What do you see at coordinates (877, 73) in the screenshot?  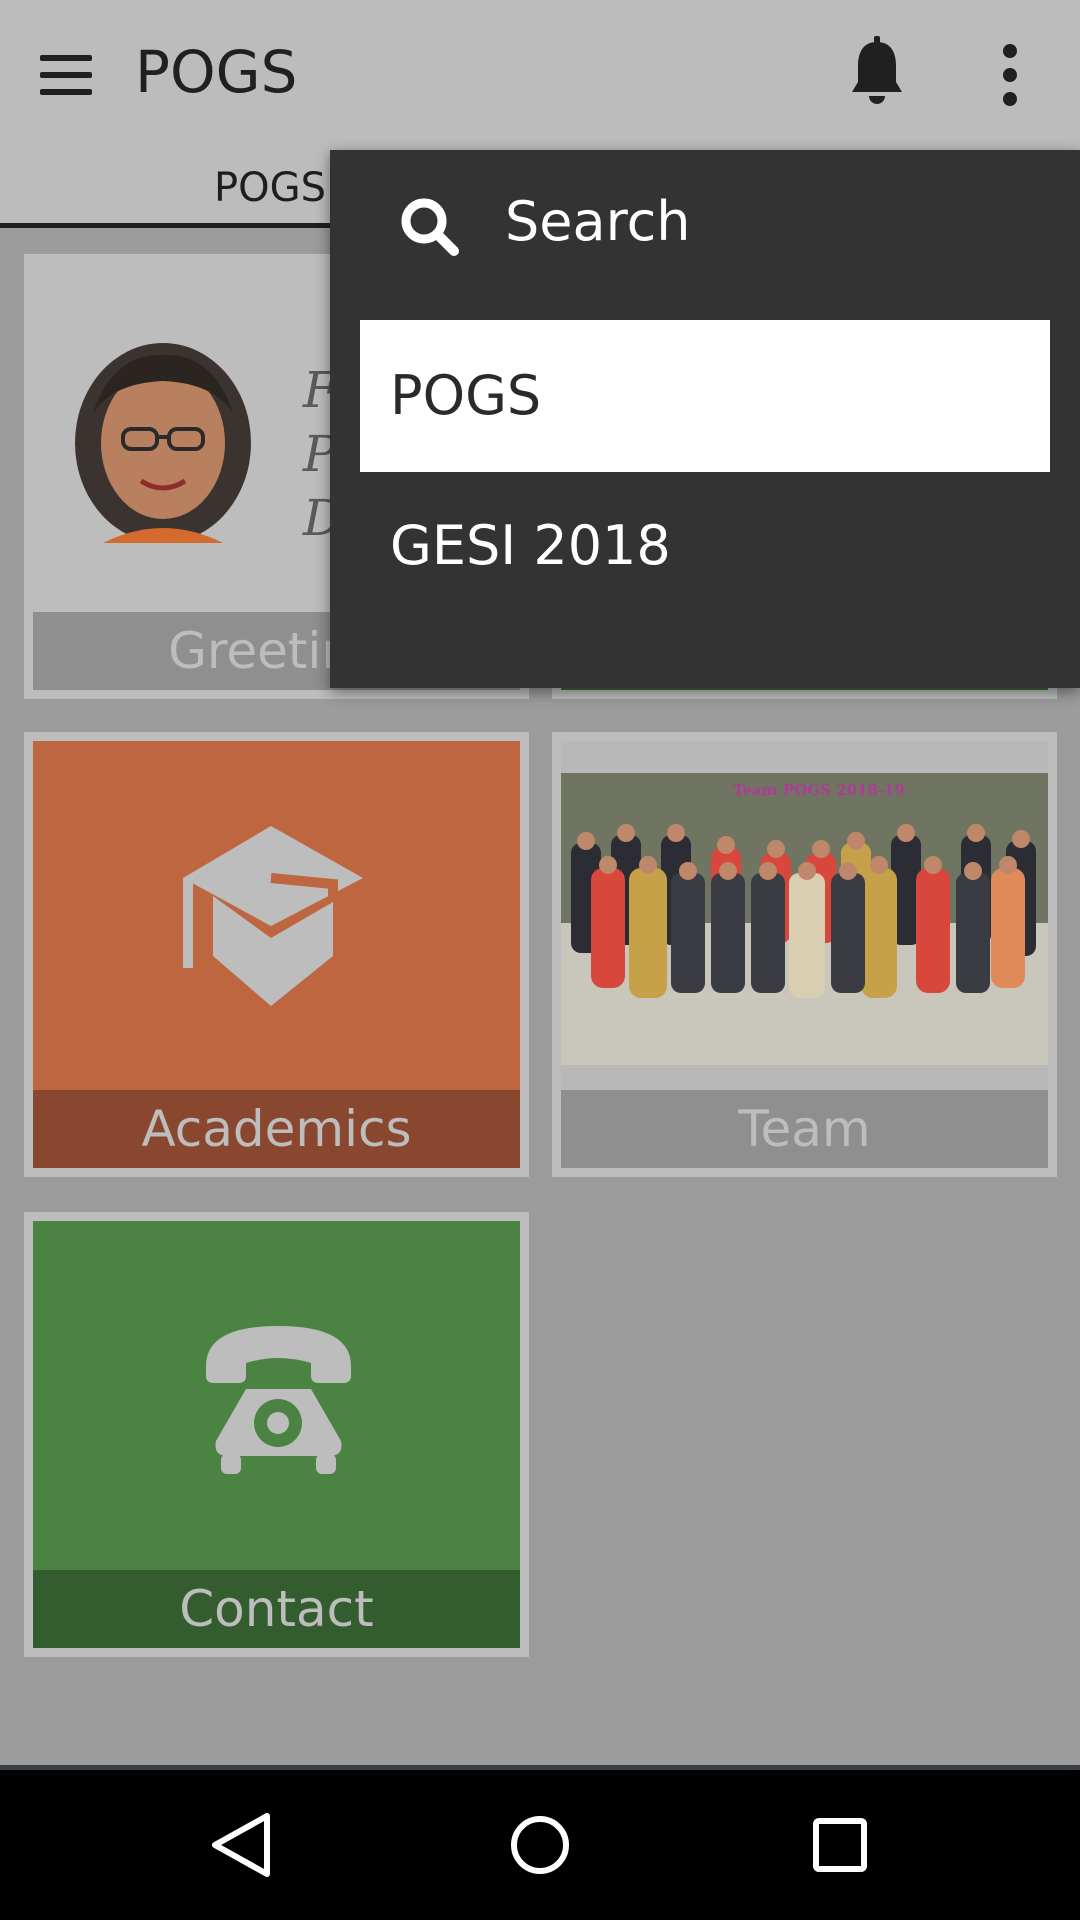 I see `bell-icon` at bounding box center [877, 73].